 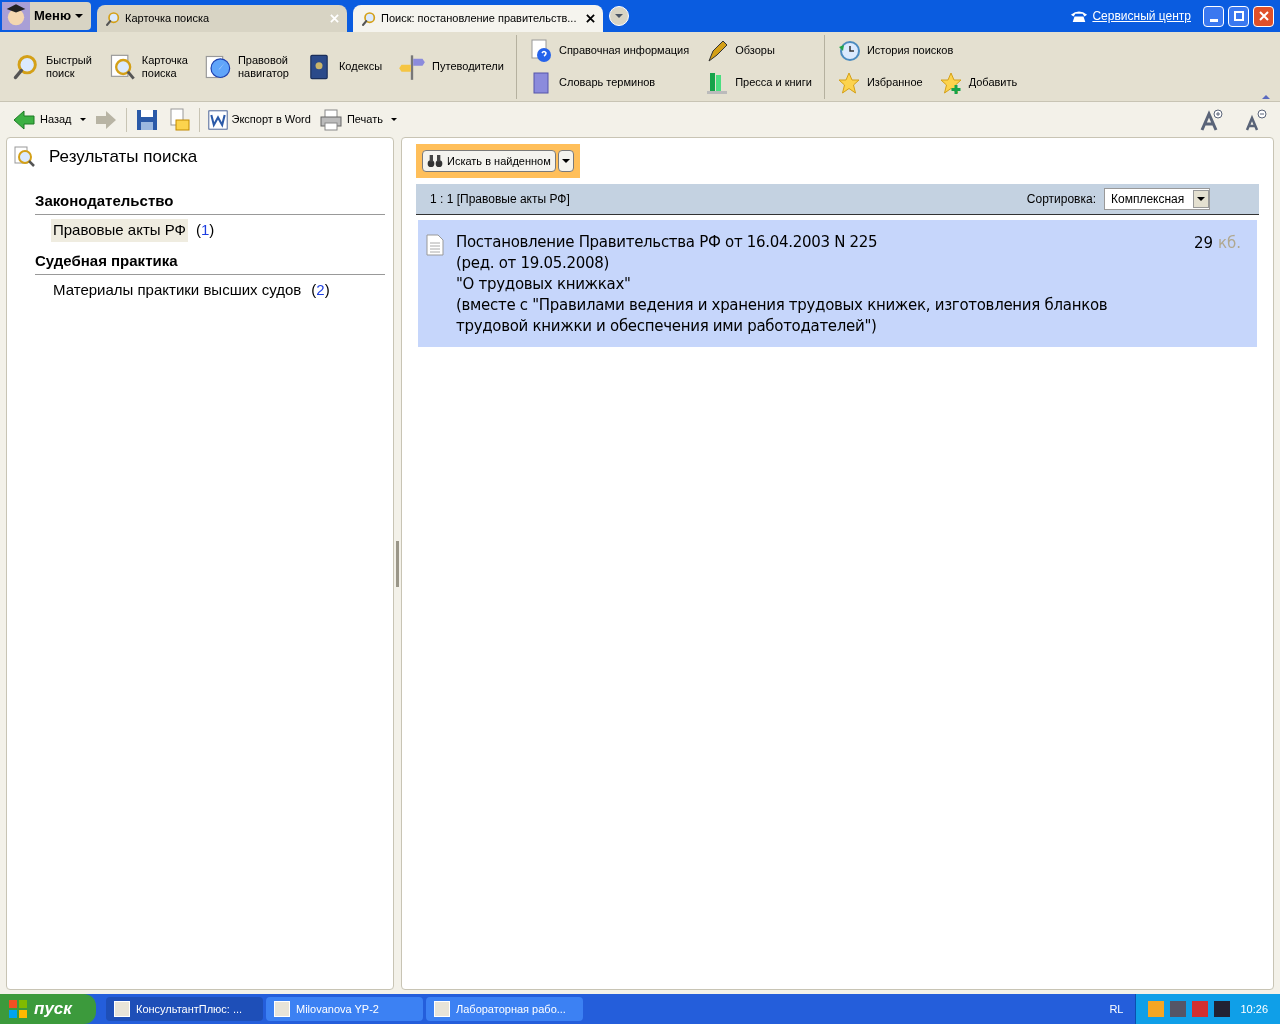 What do you see at coordinates (717, 82) in the screenshot?
I see `books-icon` at bounding box center [717, 82].